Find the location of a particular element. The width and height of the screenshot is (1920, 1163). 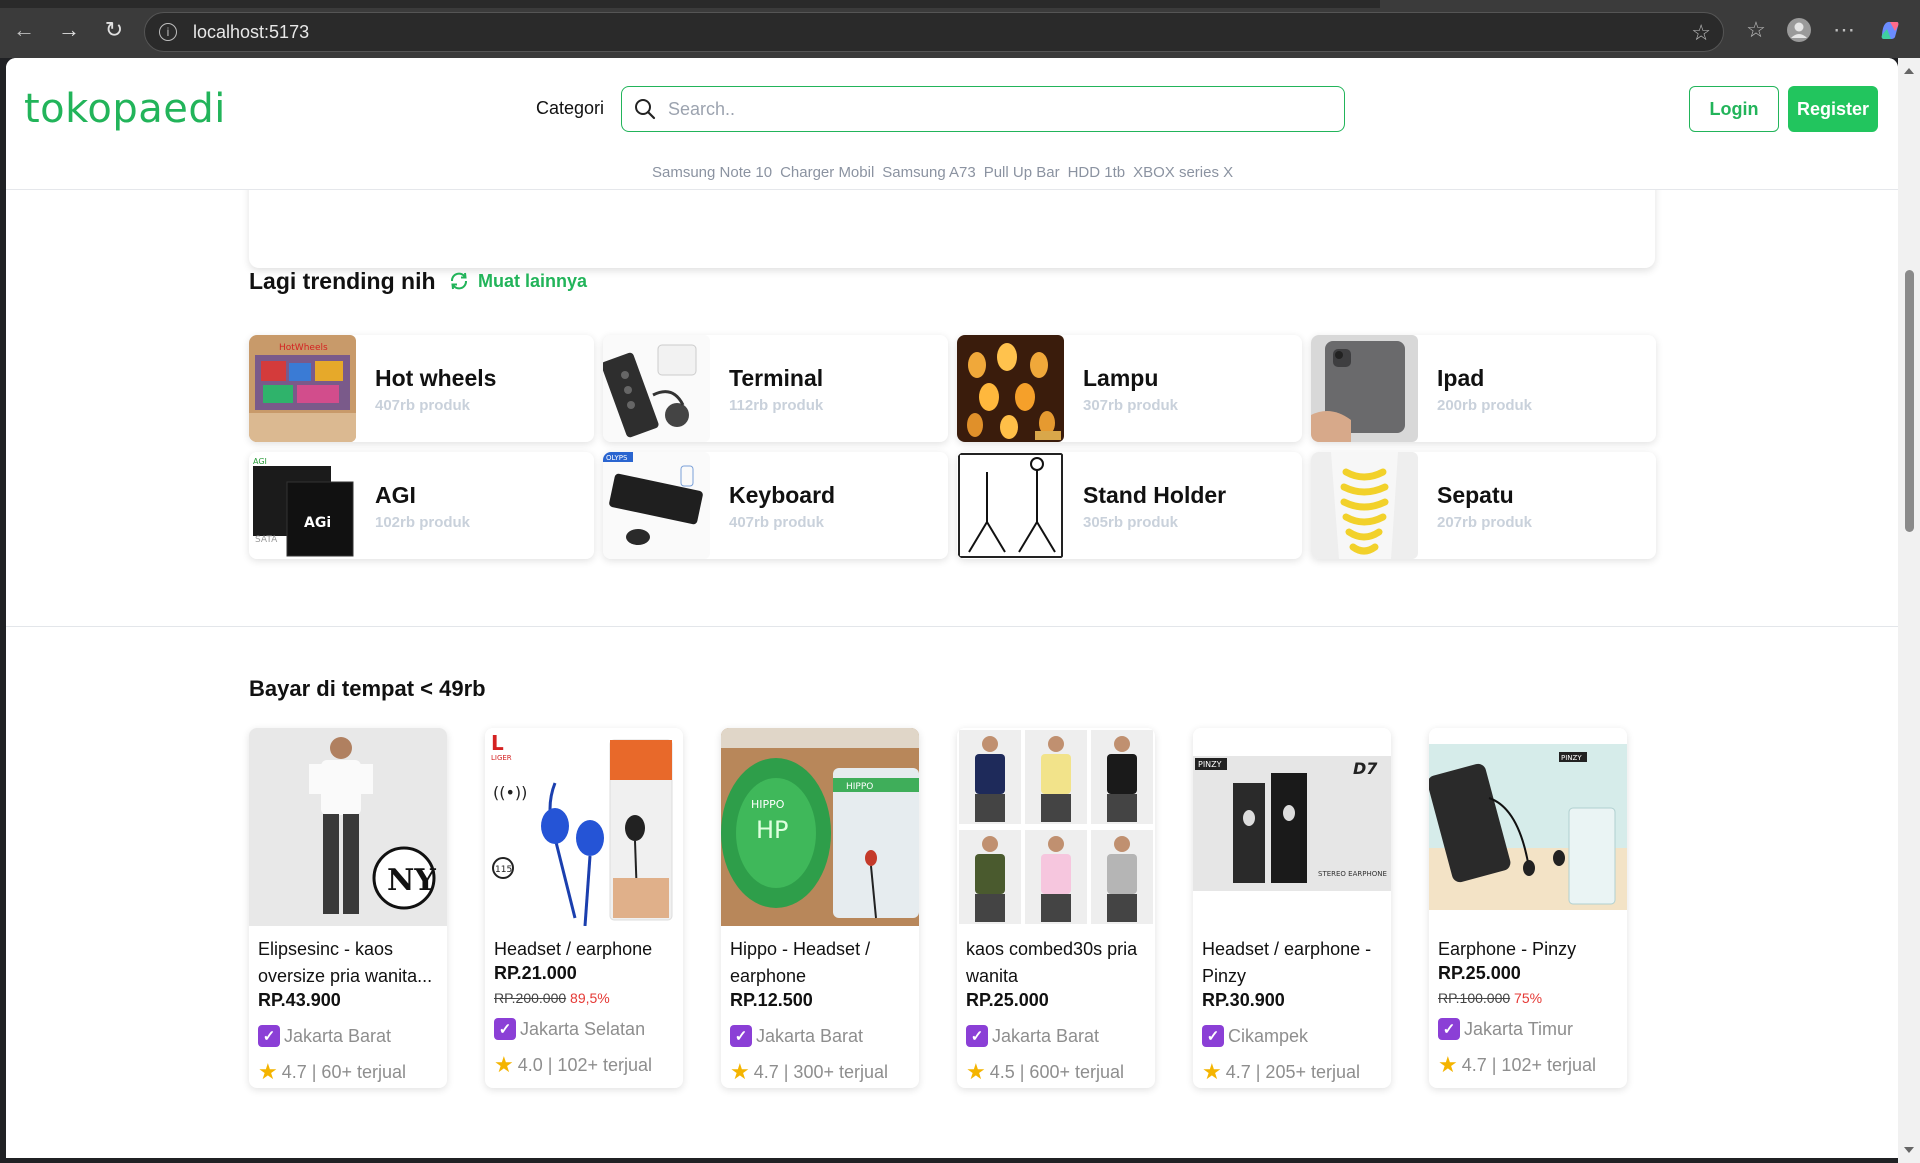

quick-link: HDD 1tb is located at coordinates (1097, 172).